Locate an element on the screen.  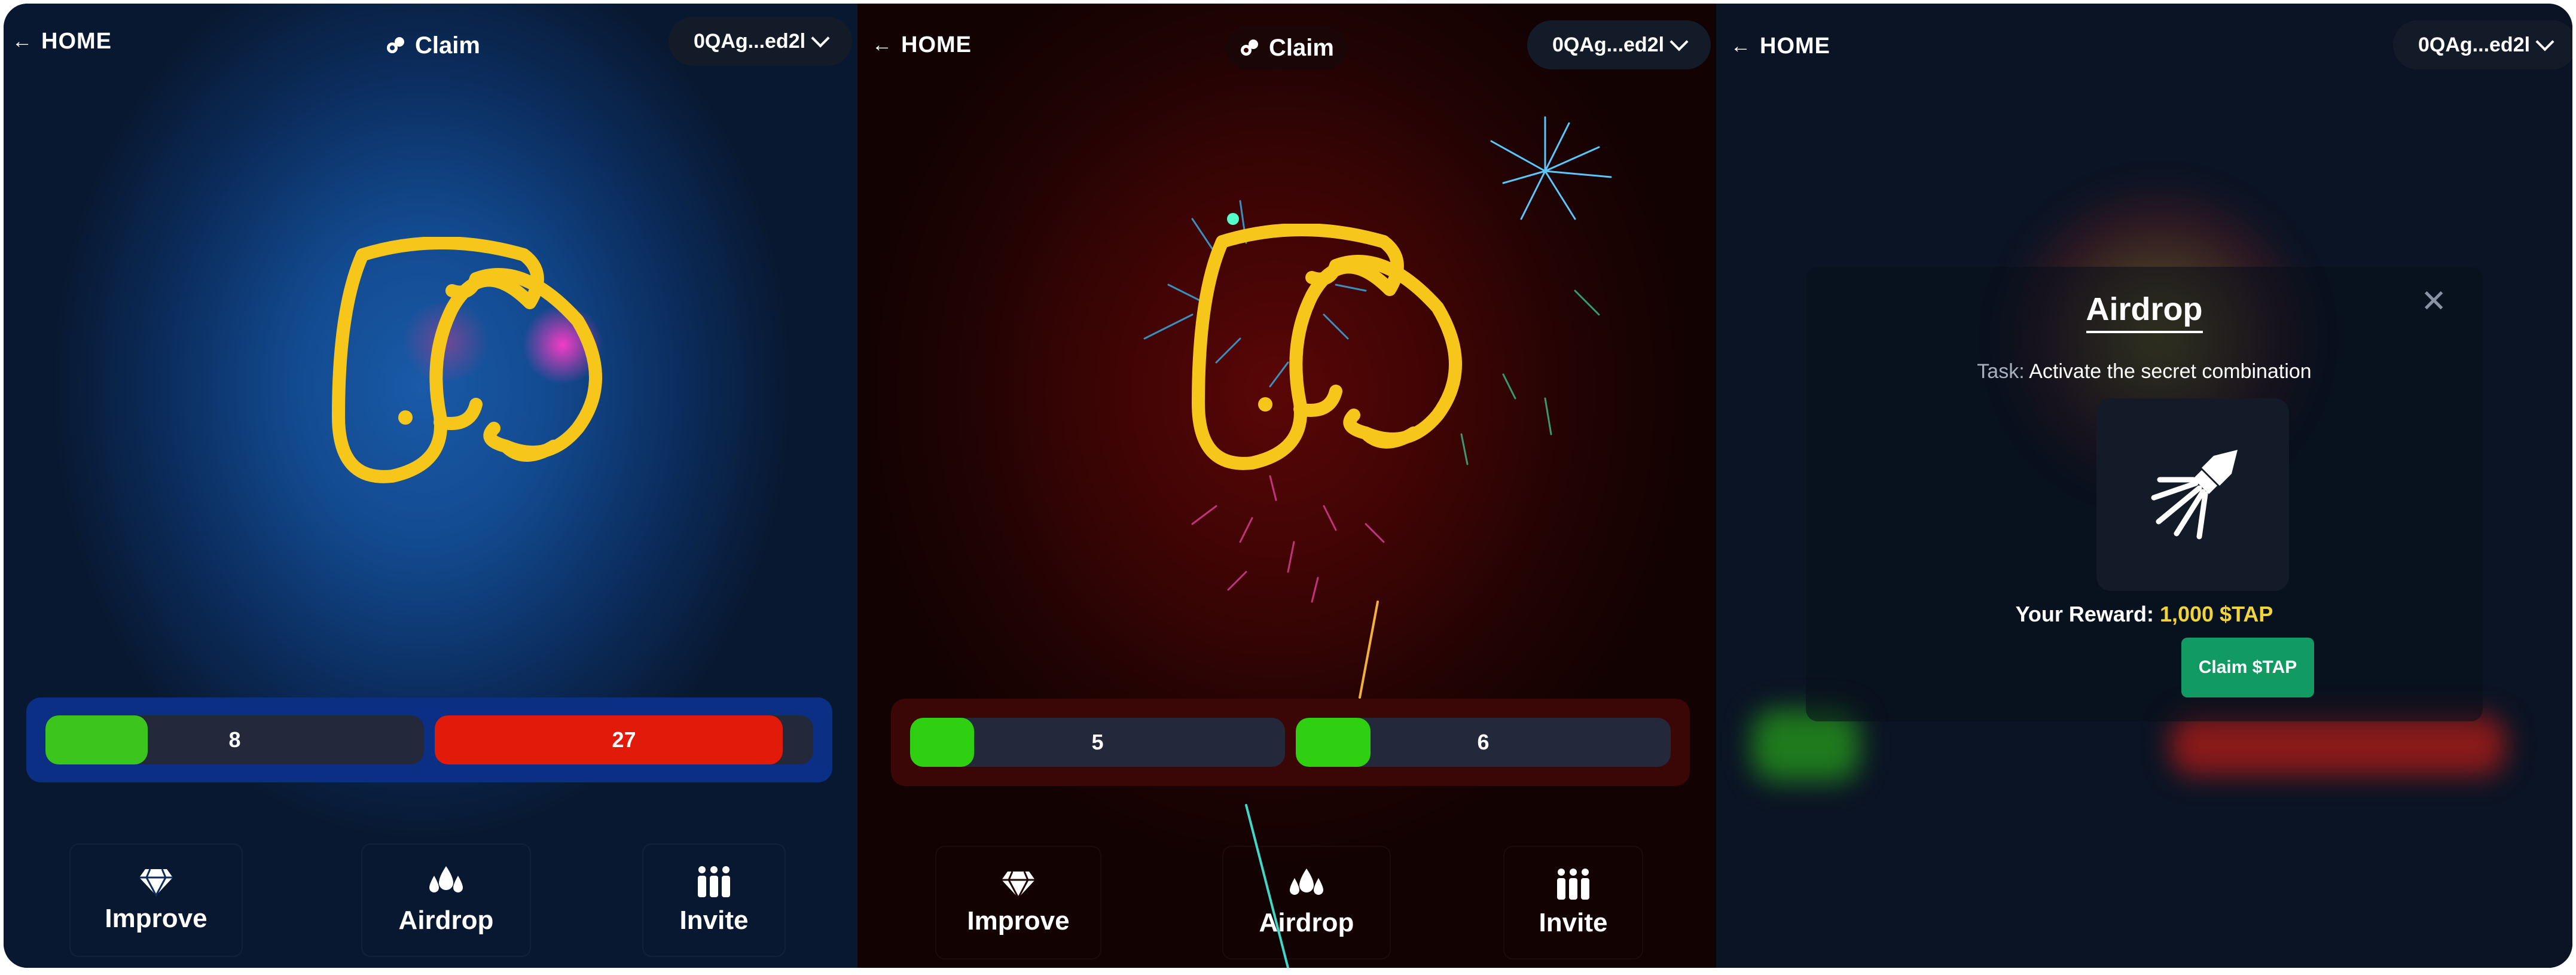
top-bar: ← HOME Claim 0QAg...ed2l is located at coordinates (431, 45).